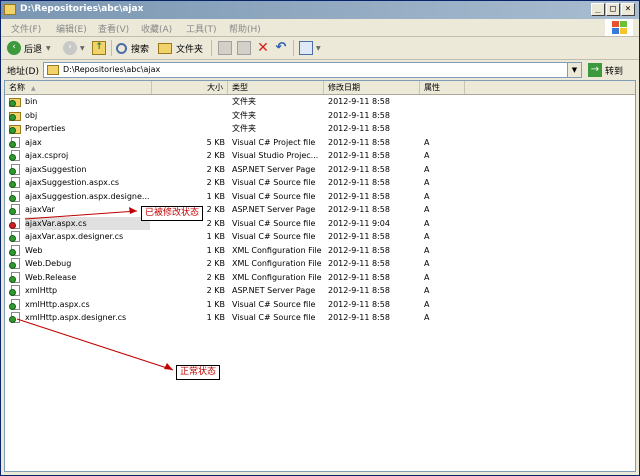 This screenshot has width=640, height=476. I want to click on callout-normal: 正常状态, so click(198, 372).